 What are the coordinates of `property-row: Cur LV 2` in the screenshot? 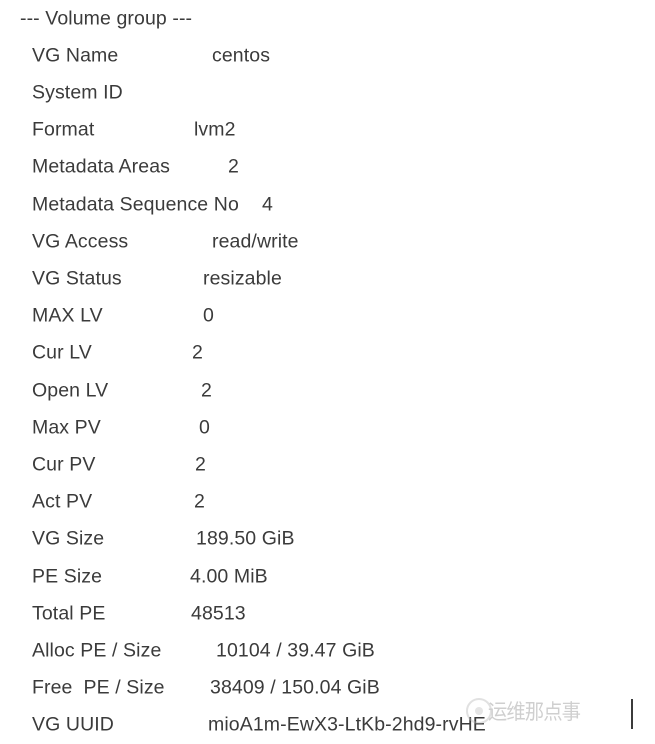 It's located at (327, 353).